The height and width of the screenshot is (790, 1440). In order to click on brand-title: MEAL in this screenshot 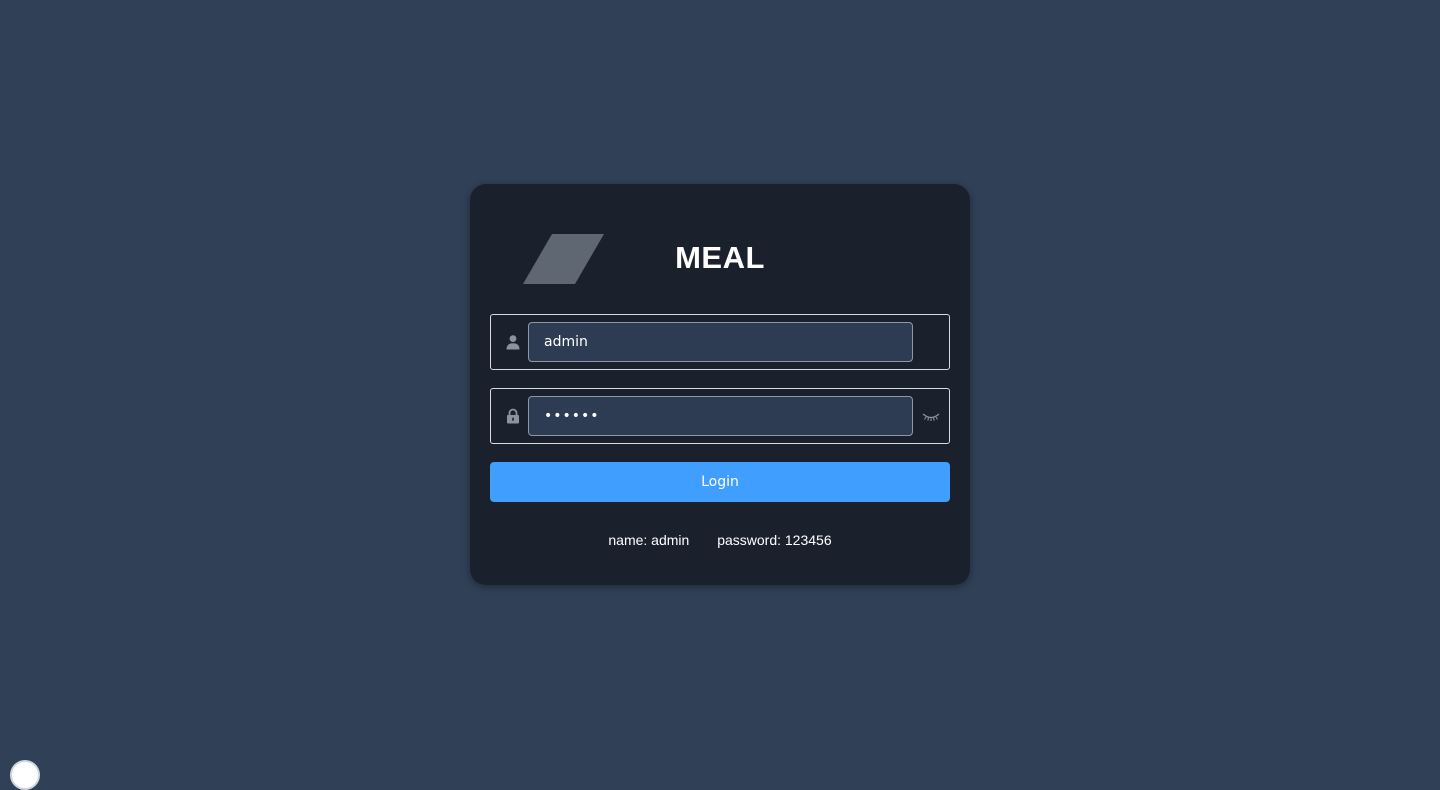, I will do `click(720, 257)`.